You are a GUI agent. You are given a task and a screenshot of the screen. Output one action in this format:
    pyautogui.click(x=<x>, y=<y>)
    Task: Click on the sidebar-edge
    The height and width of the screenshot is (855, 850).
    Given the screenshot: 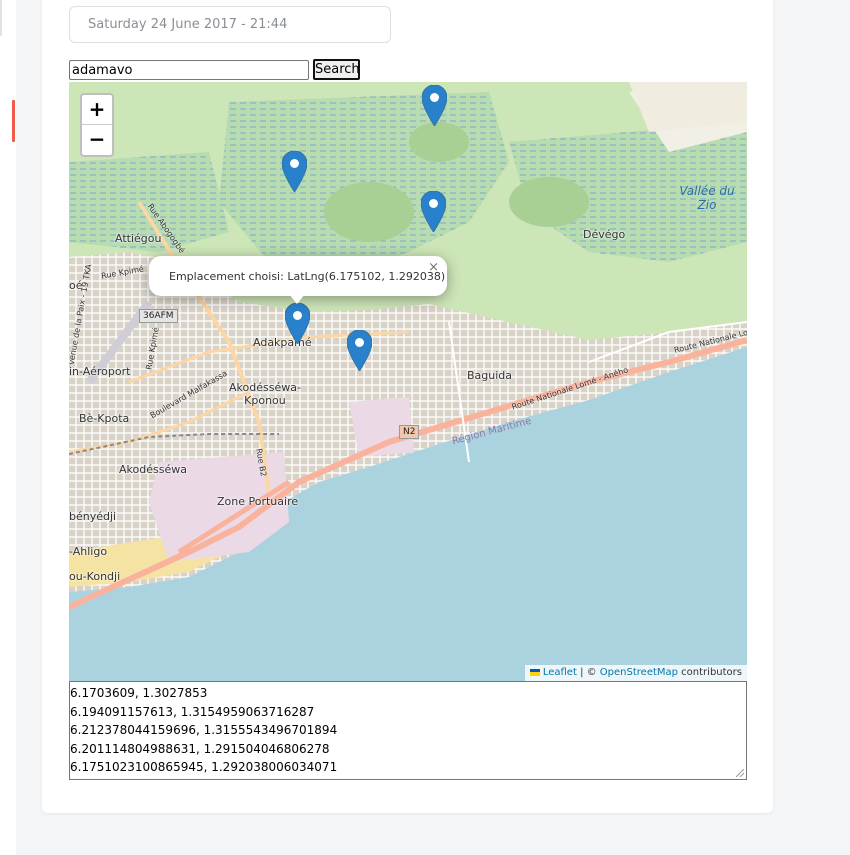 What is the action you would take?
    pyautogui.click(x=8, y=427)
    